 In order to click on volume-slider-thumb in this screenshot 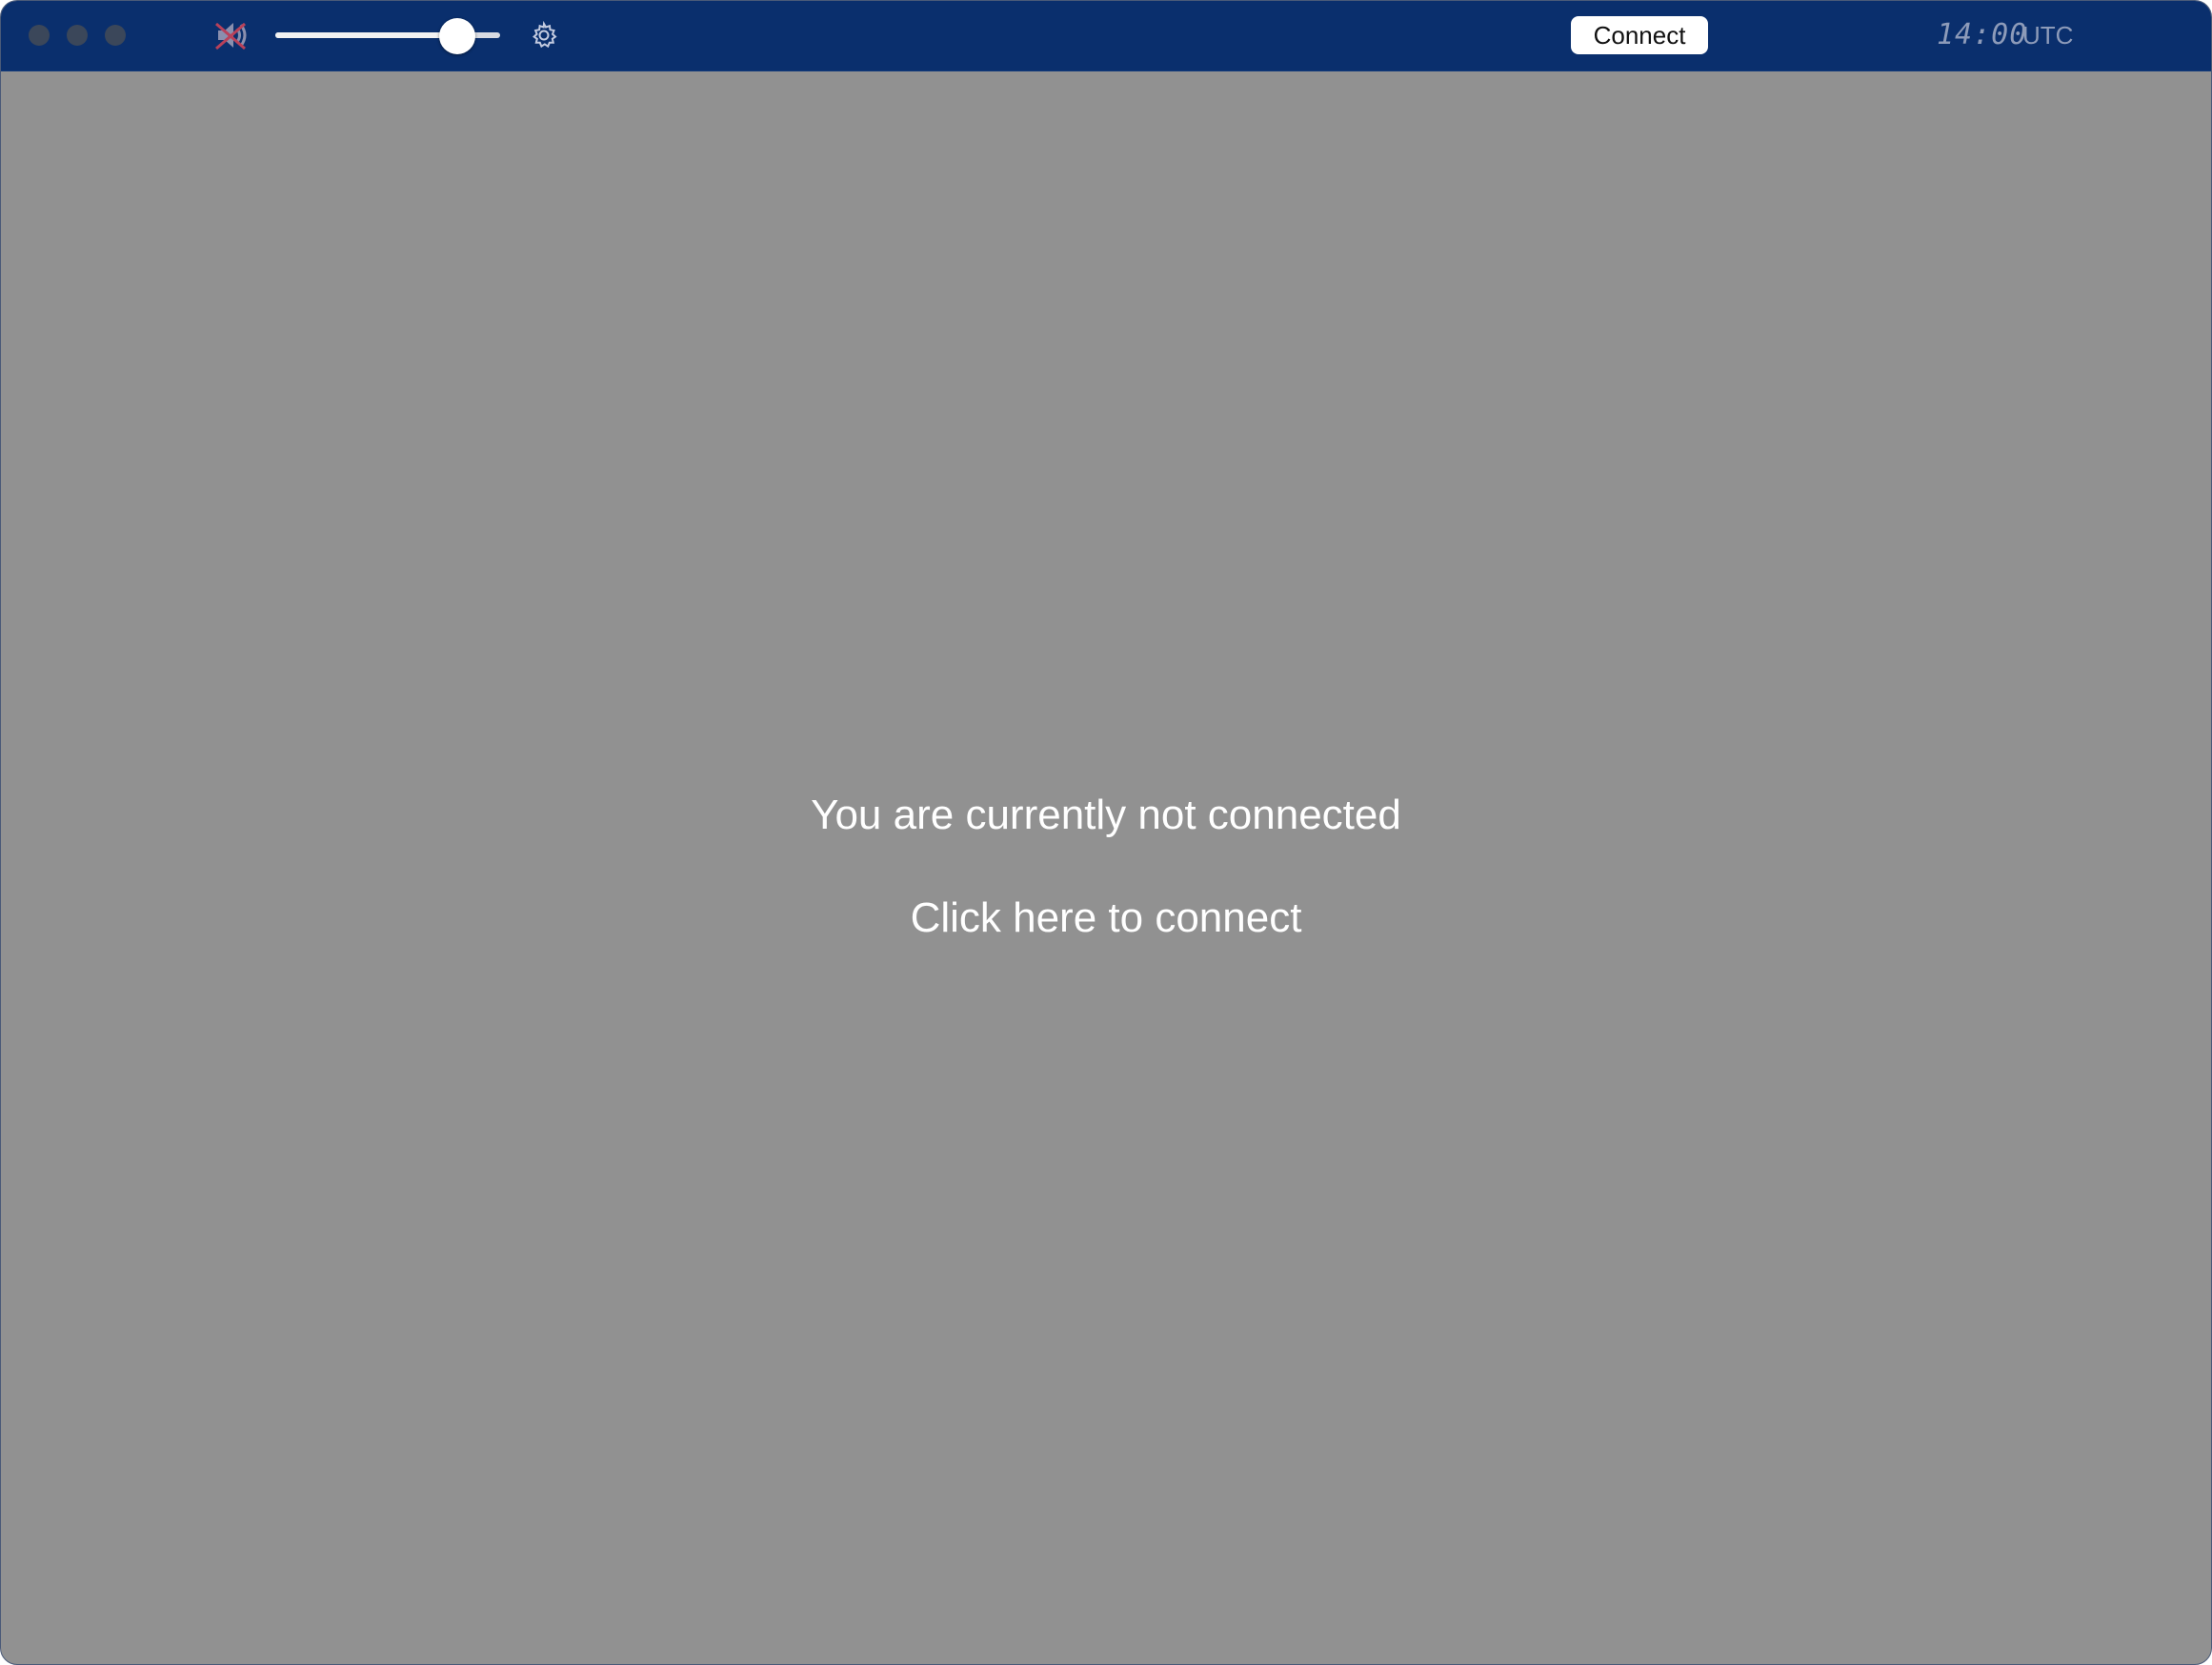, I will do `click(457, 36)`.